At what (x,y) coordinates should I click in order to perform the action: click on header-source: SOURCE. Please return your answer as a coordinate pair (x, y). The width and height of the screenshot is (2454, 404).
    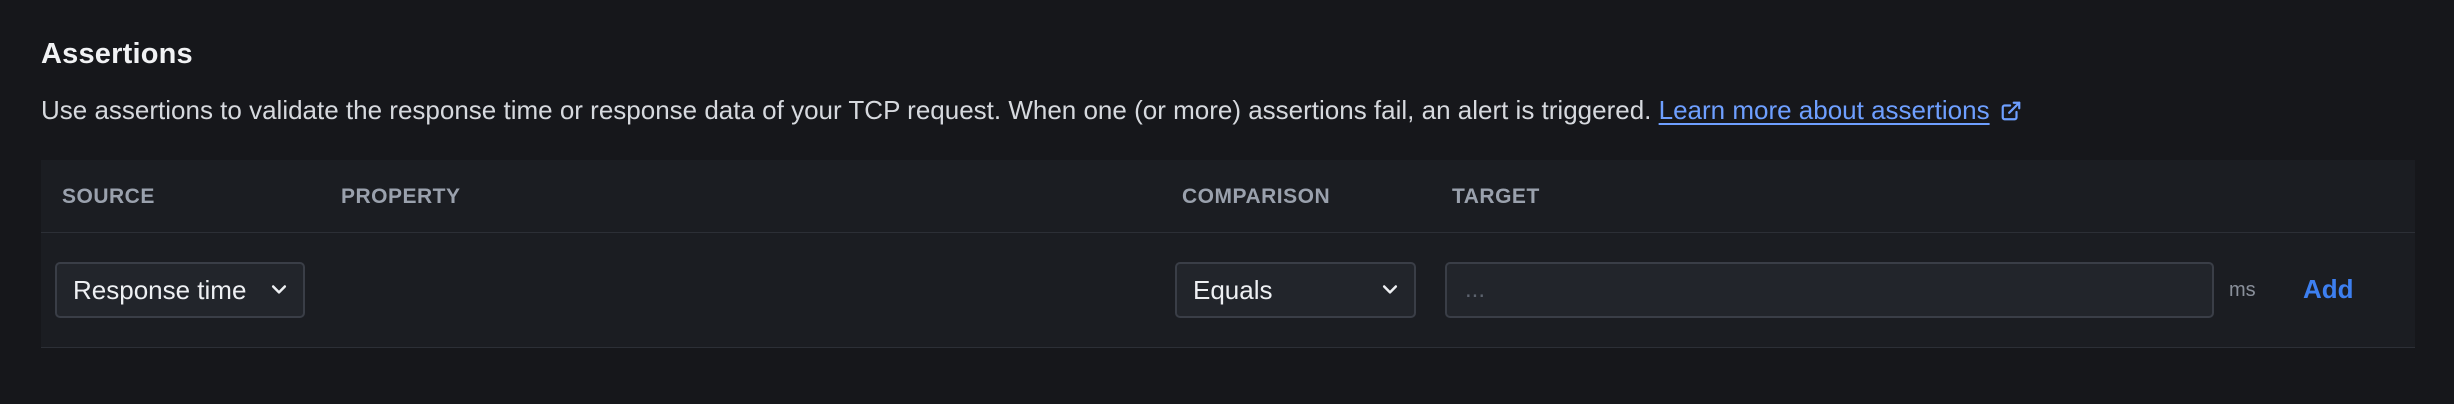
    Looking at the image, I should click on (108, 196).